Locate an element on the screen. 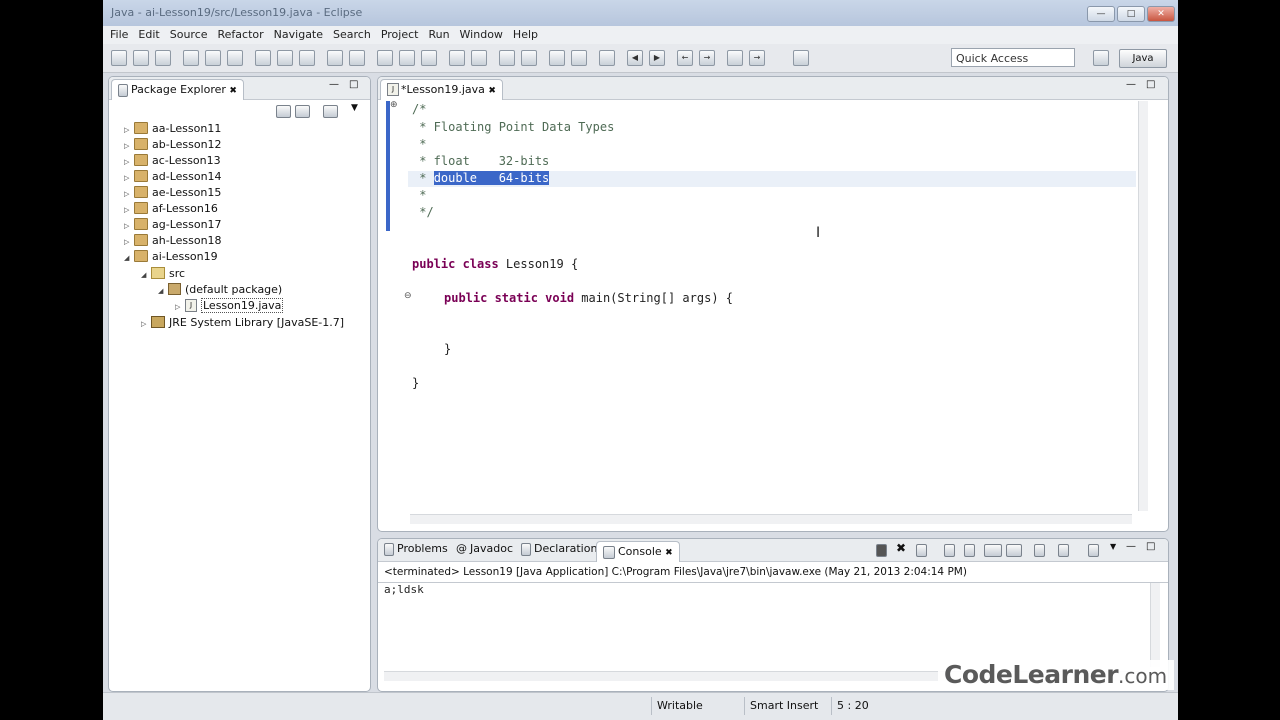 This screenshot has height=720, width=1280. tree-item-project-expanded: ◢ ai-Lesson19 is located at coordinates (171, 257).